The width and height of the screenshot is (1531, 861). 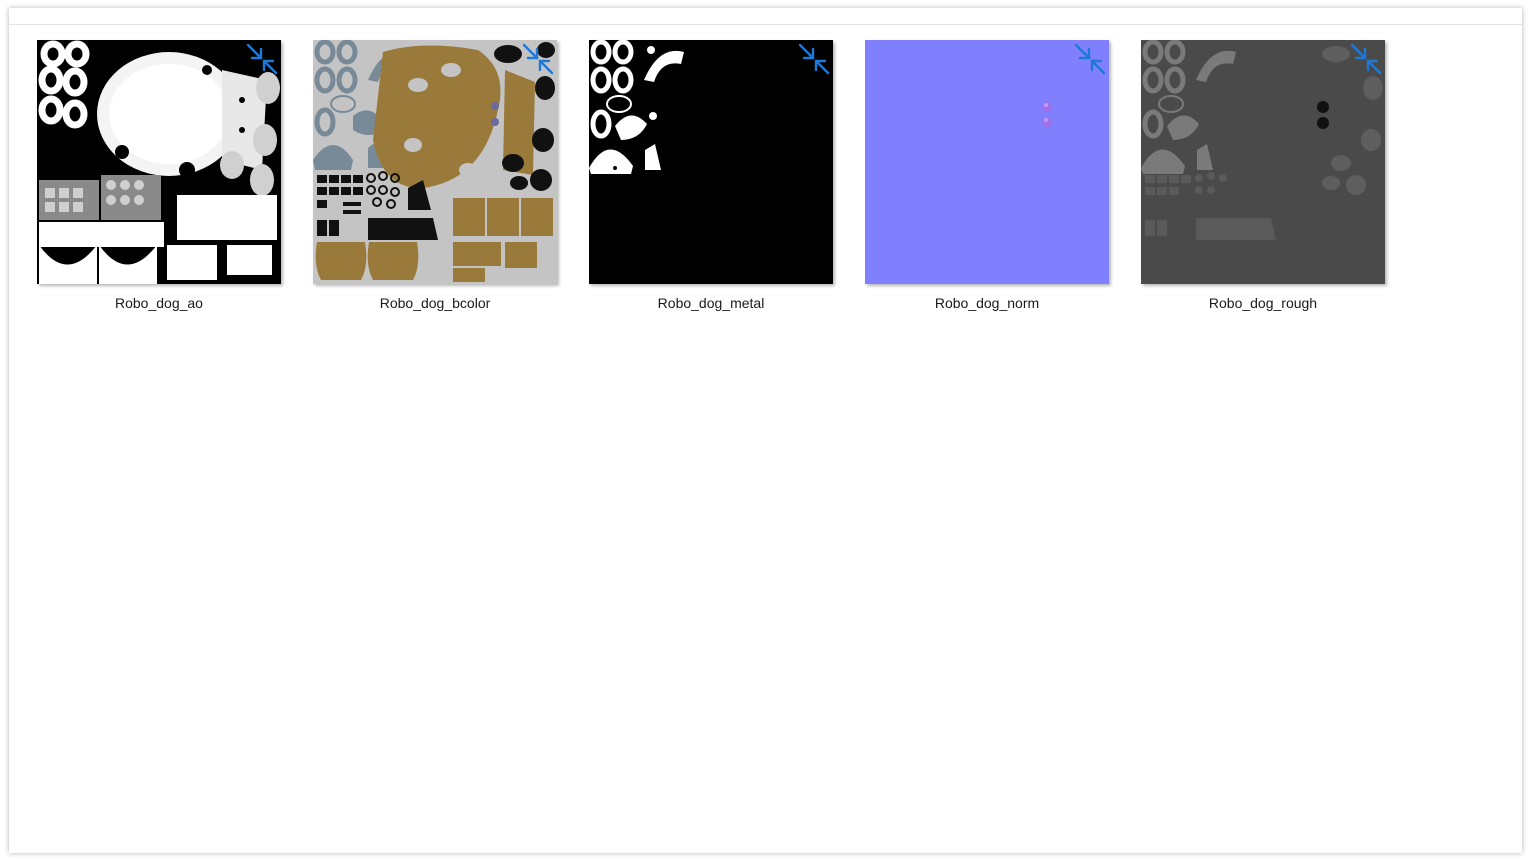 I want to click on normal-texture-icon, so click(x=987, y=162).